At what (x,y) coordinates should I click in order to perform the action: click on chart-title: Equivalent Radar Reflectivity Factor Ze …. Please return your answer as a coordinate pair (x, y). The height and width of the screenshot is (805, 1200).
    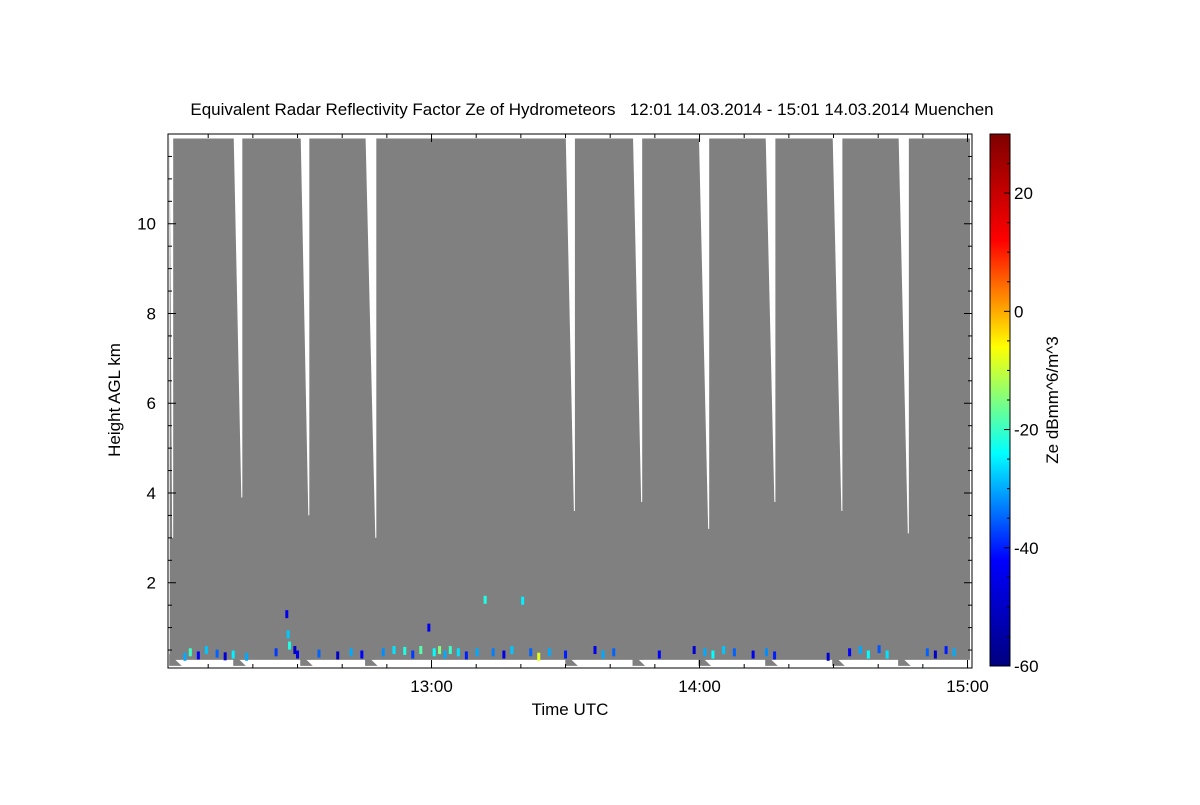
    Looking at the image, I should click on (591, 109).